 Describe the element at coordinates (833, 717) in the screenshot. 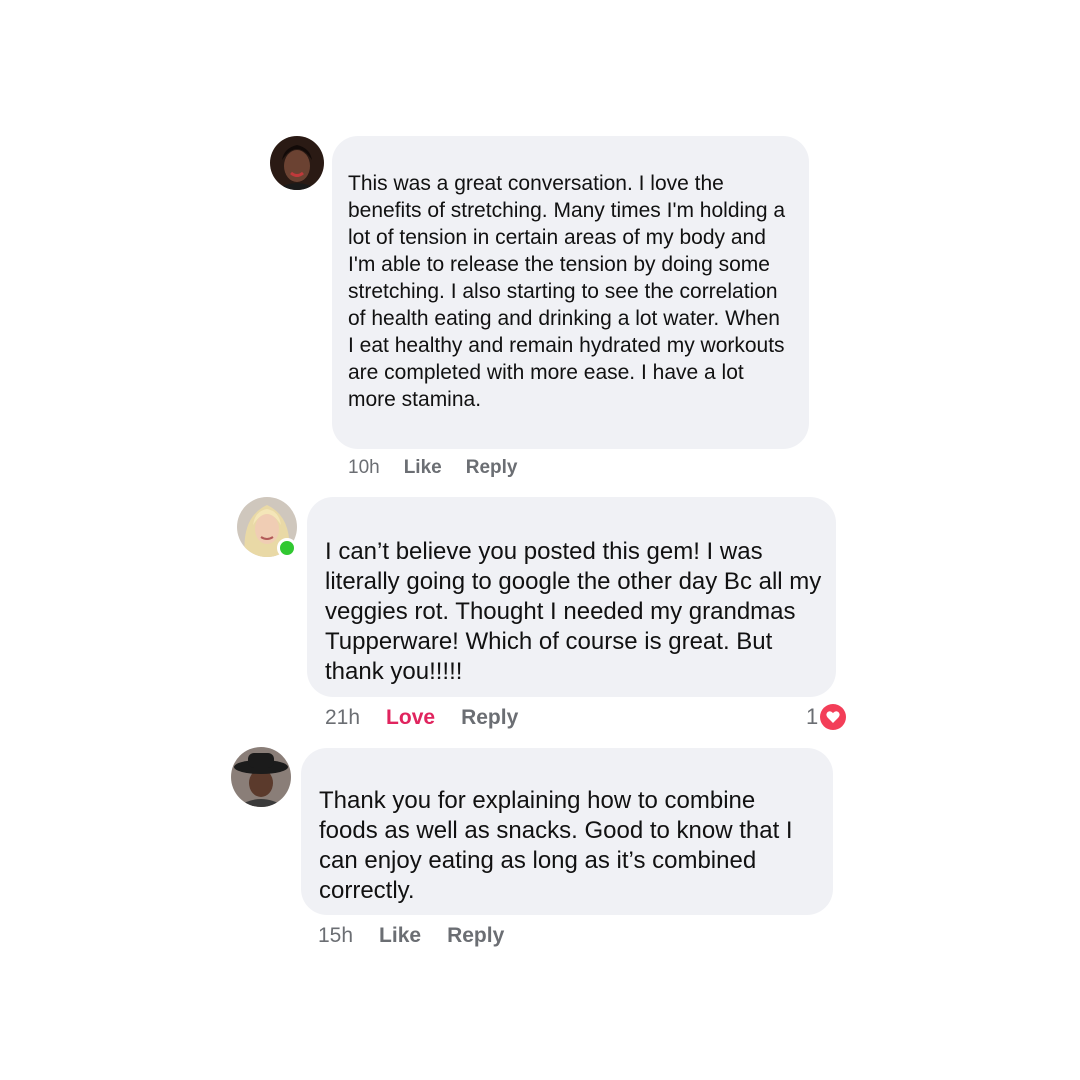

I see `heart-icon` at that location.